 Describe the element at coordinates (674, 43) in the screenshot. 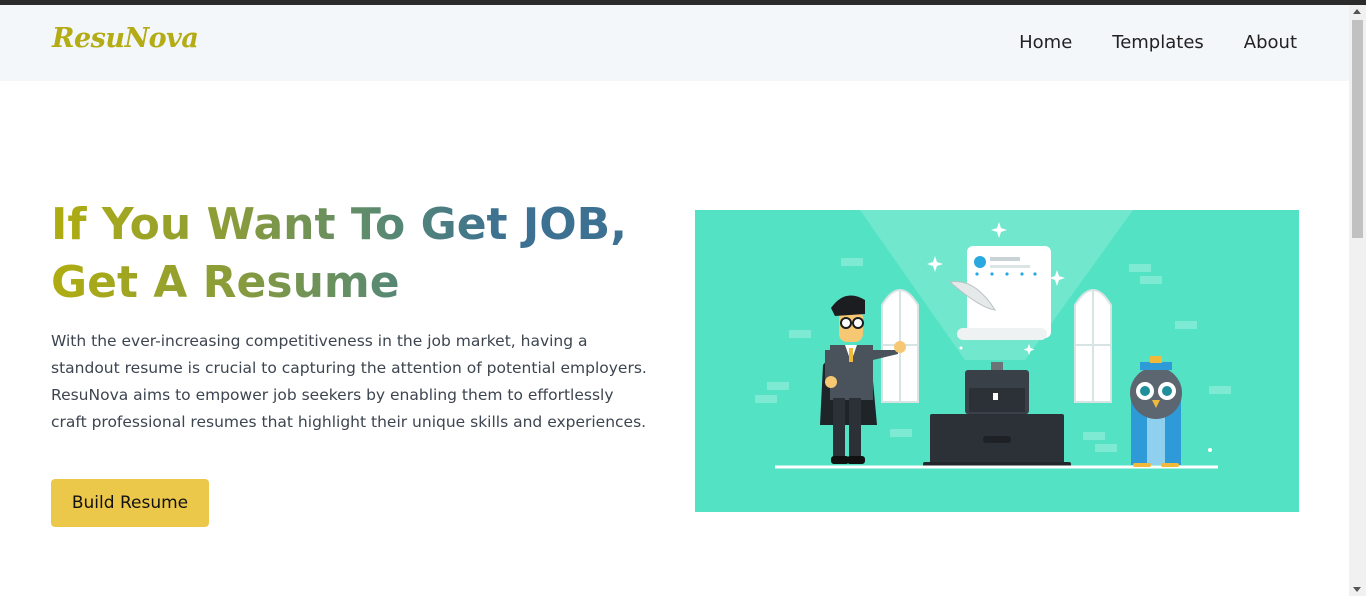

I see `navbar: ResuNova Home Templates About` at that location.